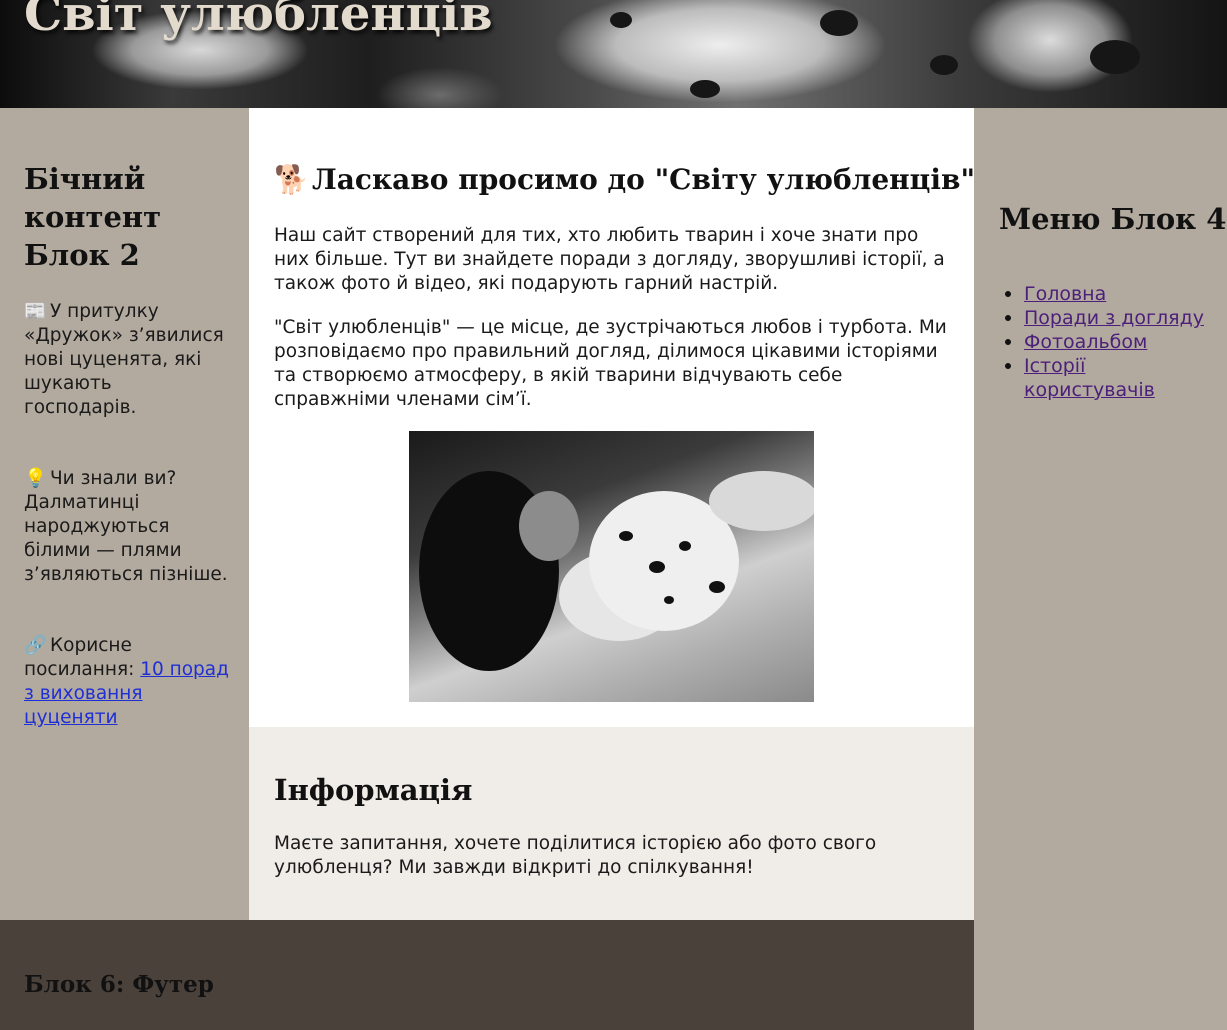 The width and height of the screenshot is (1227, 1030). What do you see at coordinates (1113, 219) in the screenshot?
I see `right-menu-heading: Меню Блок 4` at bounding box center [1113, 219].